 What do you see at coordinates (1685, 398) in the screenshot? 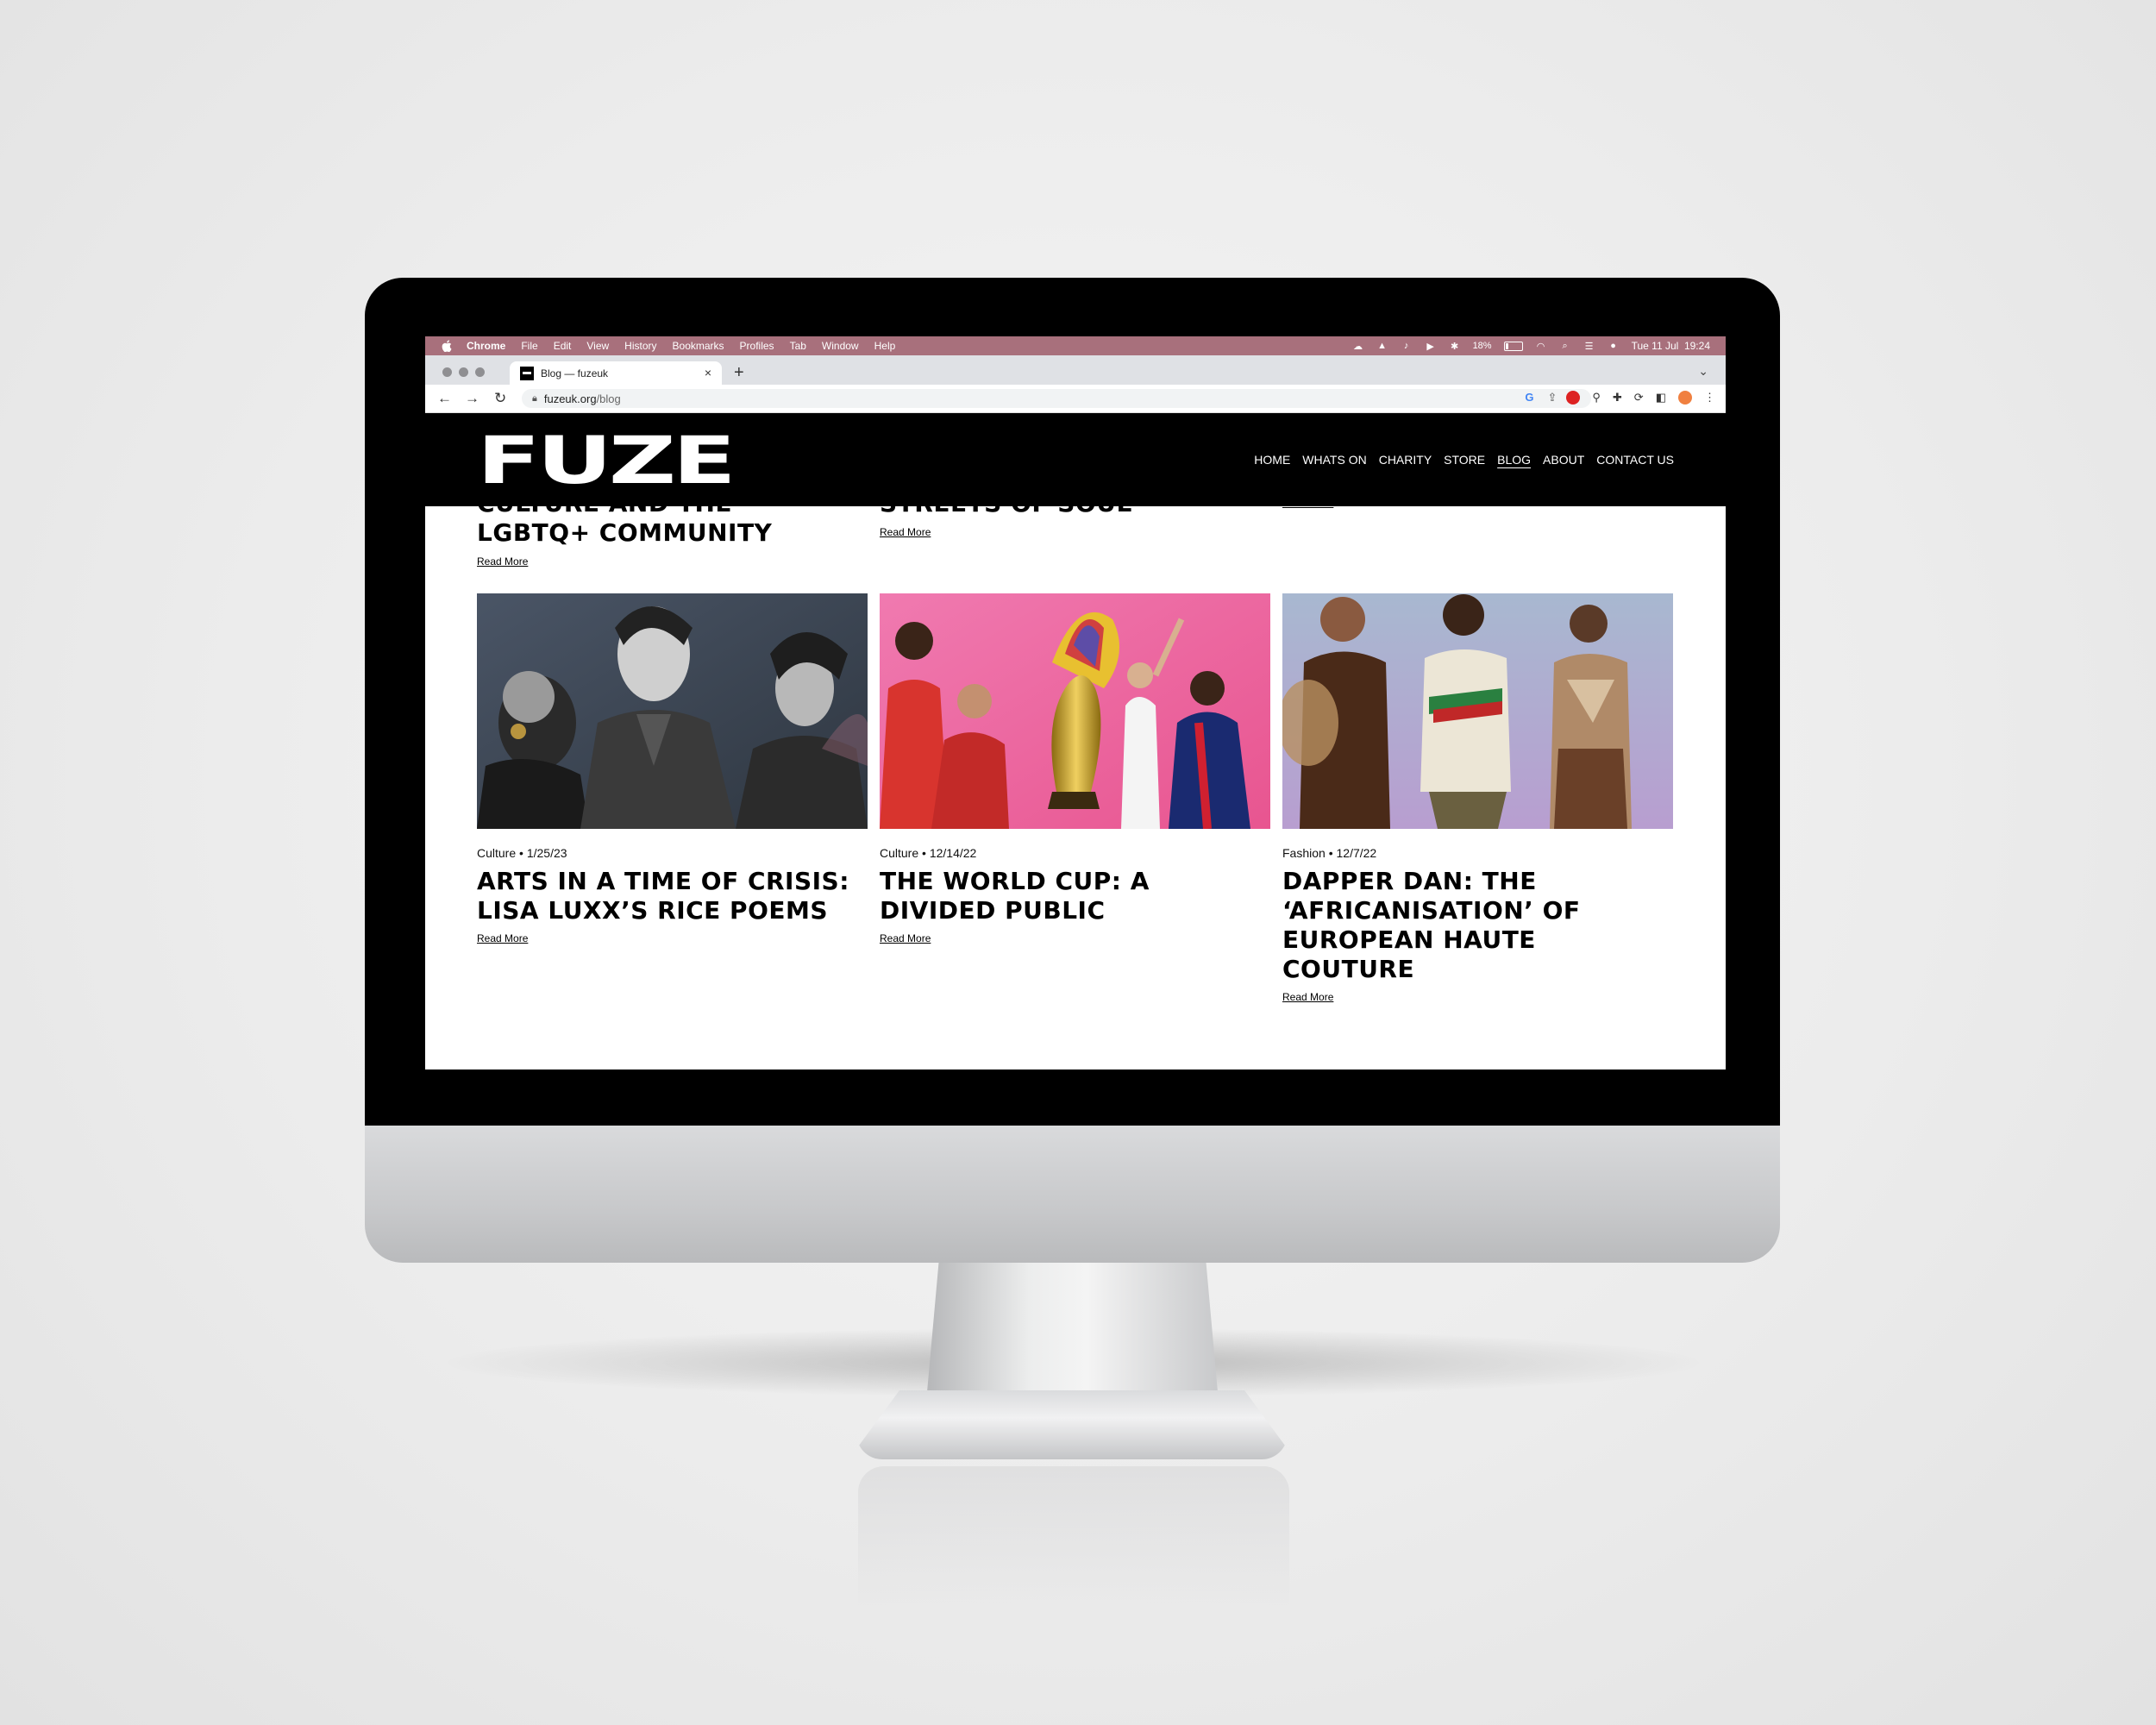
I see `profile-avatar-icon` at bounding box center [1685, 398].